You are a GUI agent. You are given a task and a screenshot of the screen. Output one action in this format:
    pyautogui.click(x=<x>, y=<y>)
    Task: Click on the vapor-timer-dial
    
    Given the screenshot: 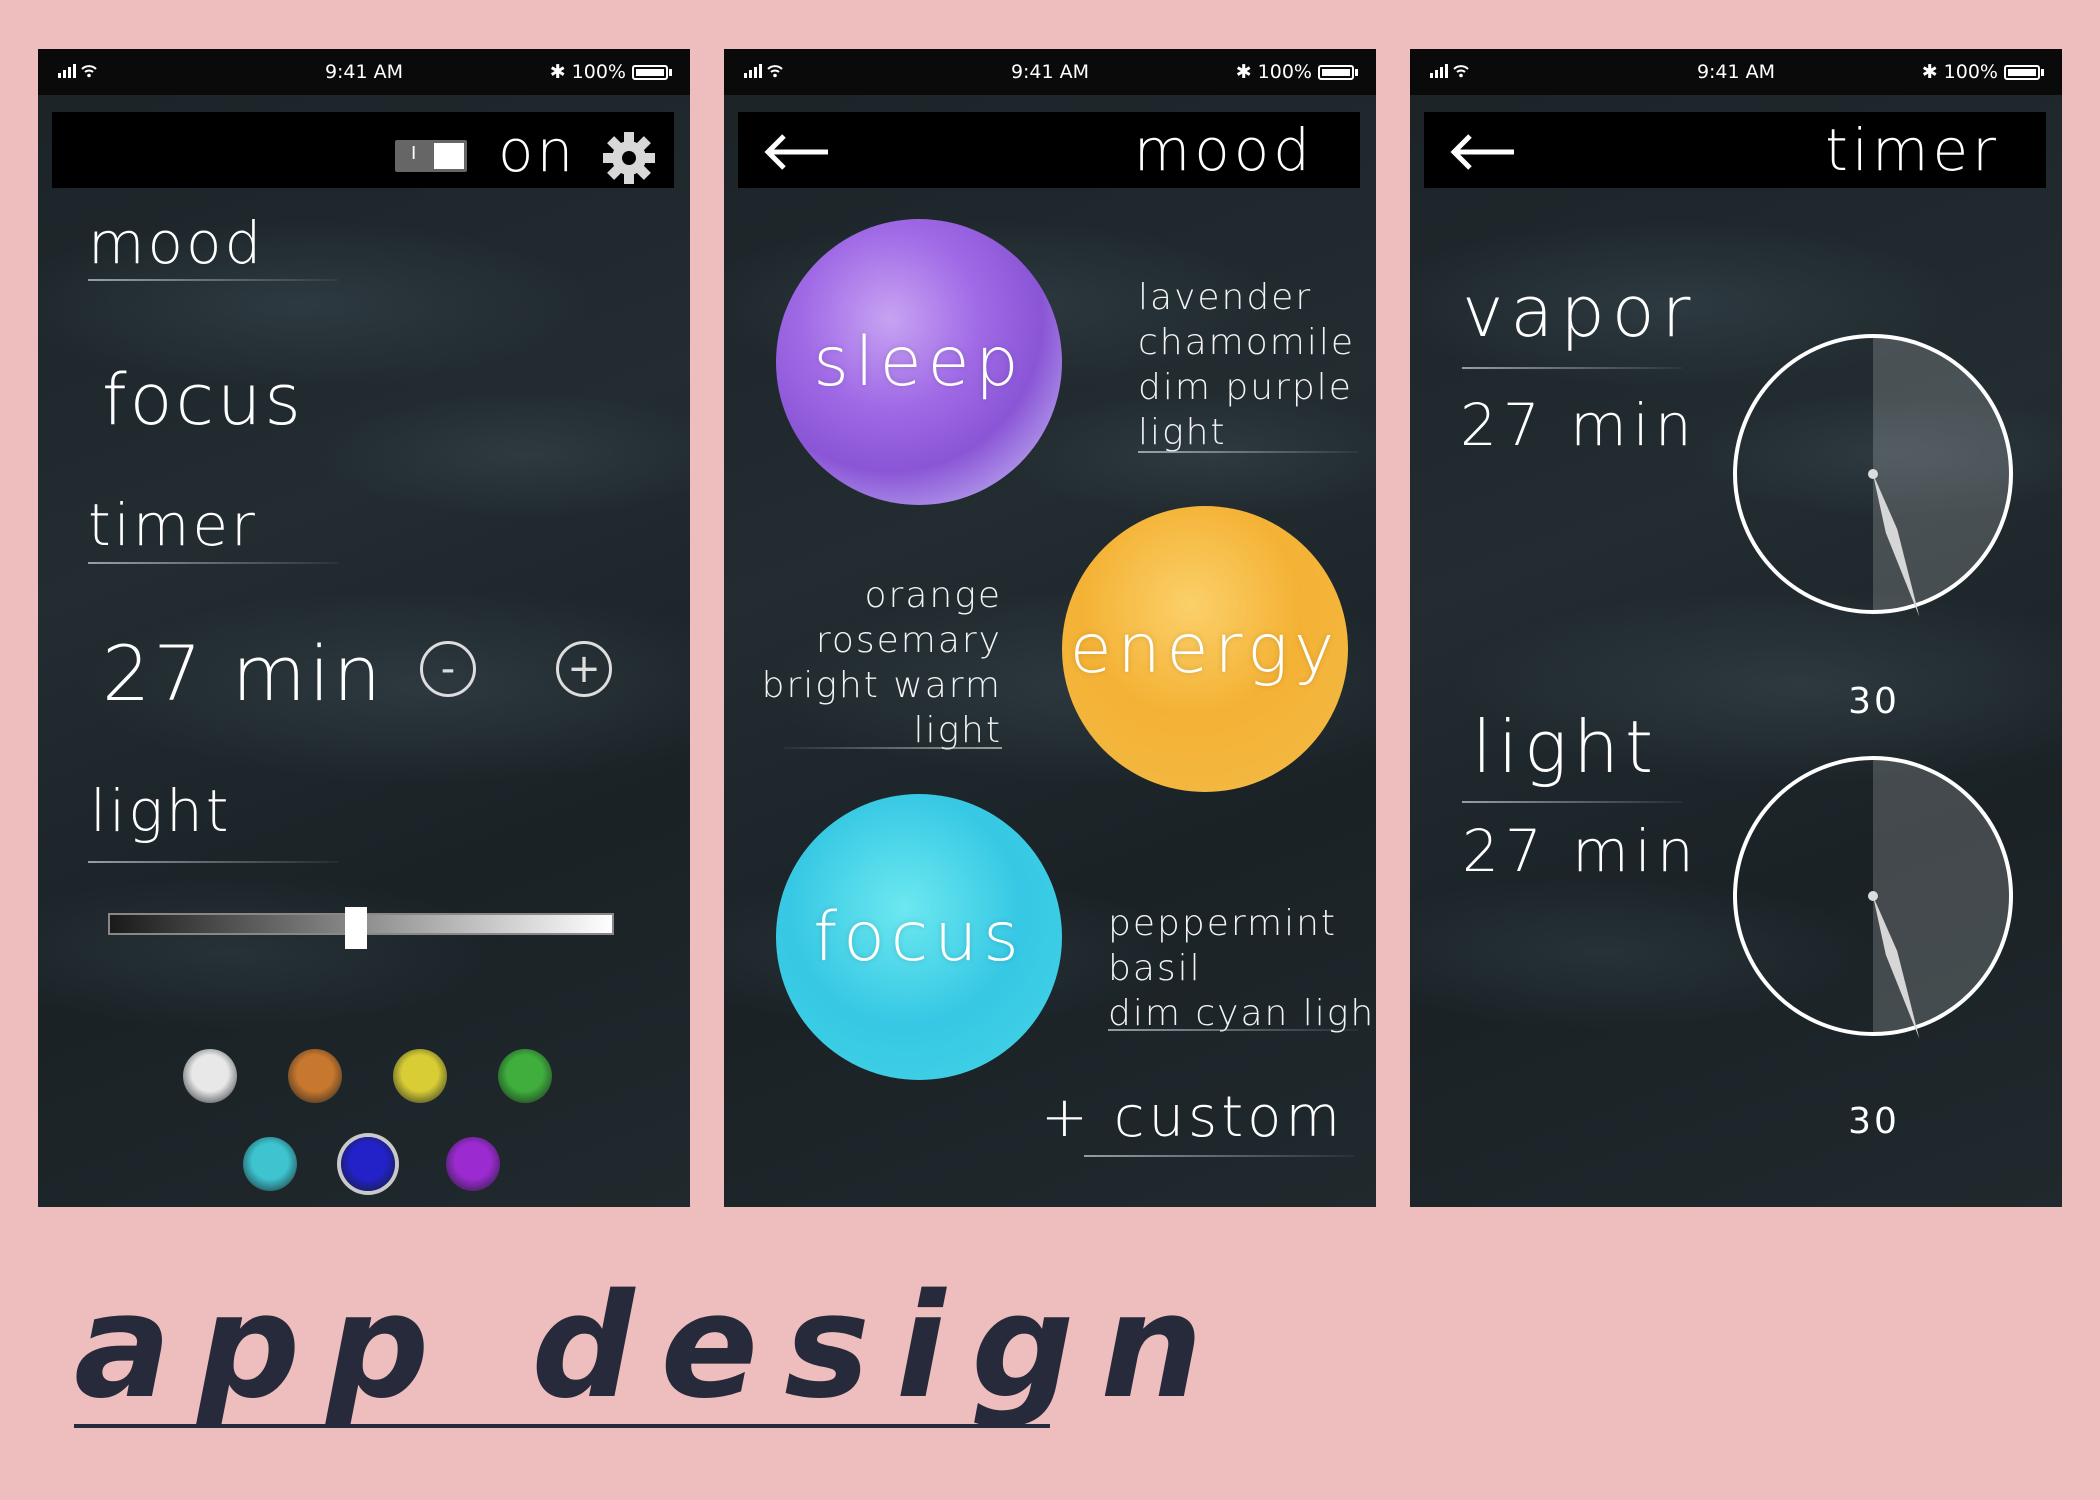 What is the action you would take?
    pyautogui.click(x=1873, y=474)
    